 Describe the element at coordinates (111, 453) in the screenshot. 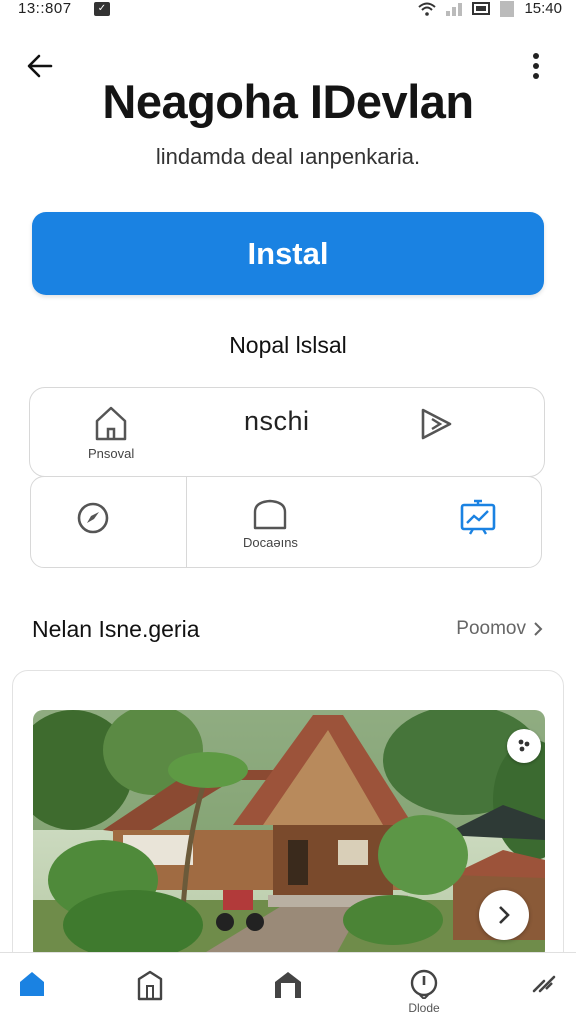

I see `grid-item-label: Pnsoval` at that location.